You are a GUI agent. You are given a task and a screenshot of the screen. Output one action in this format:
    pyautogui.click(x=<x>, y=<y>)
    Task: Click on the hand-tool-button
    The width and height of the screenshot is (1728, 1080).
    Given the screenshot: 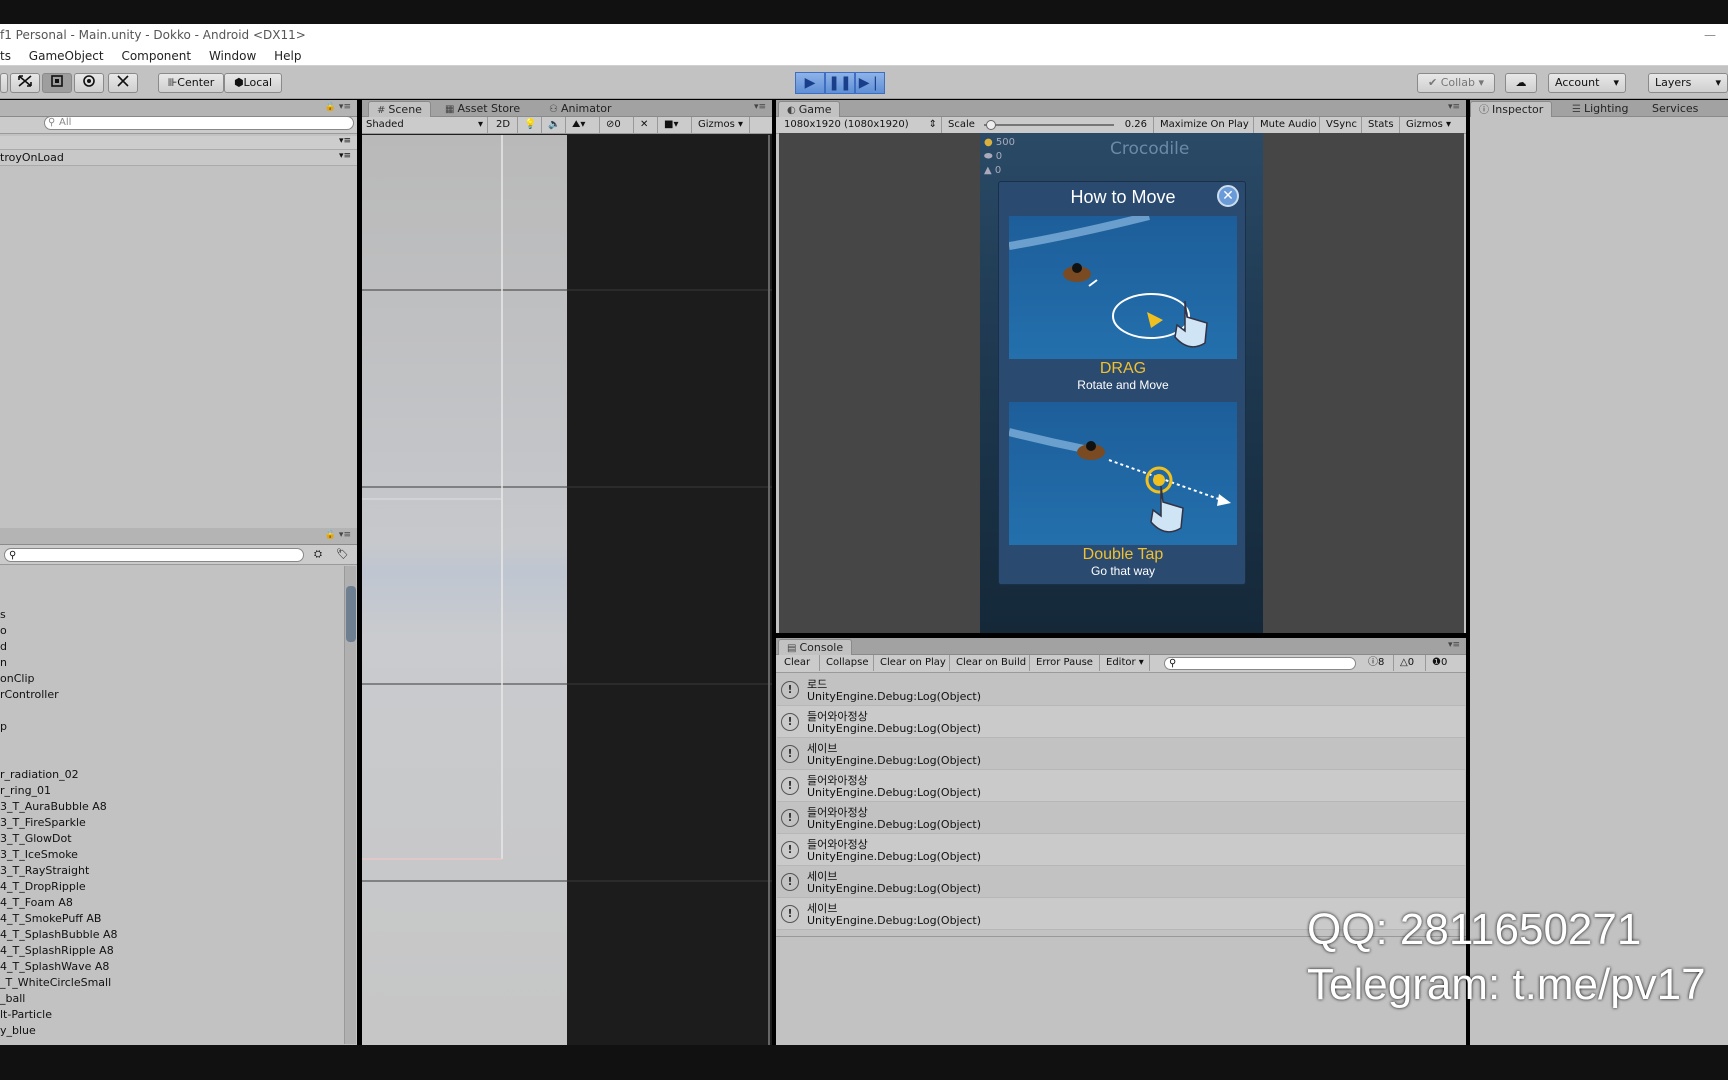 What is the action you would take?
    pyautogui.click(x=4, y=83)
    